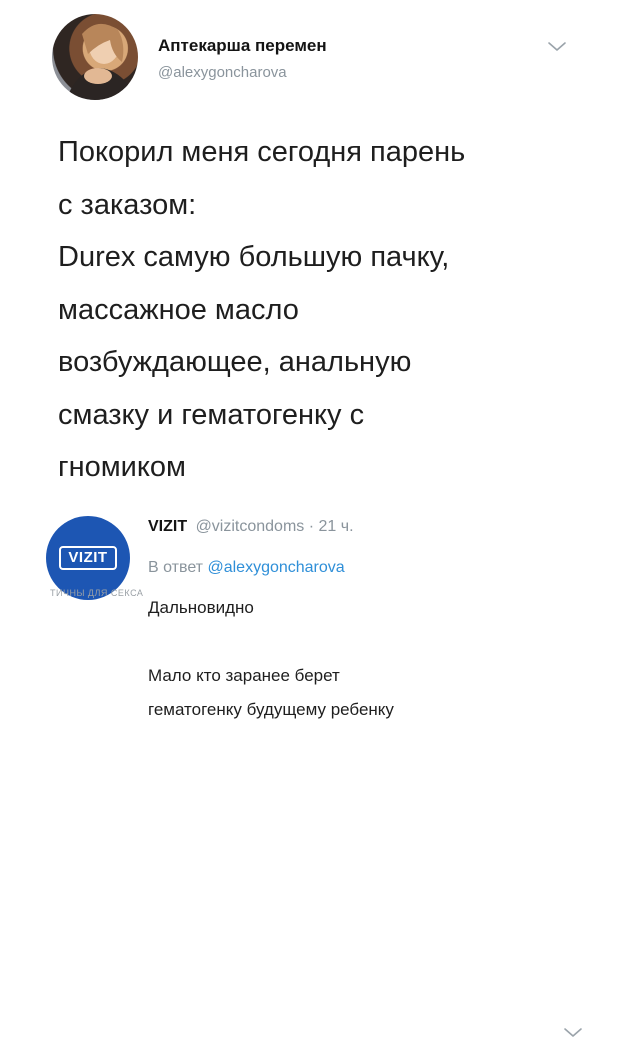  Describe the element at coordinates (262, 152) in the screenshot. I see `tweet-text-line: Покорил меня сегодня парень` at that location.